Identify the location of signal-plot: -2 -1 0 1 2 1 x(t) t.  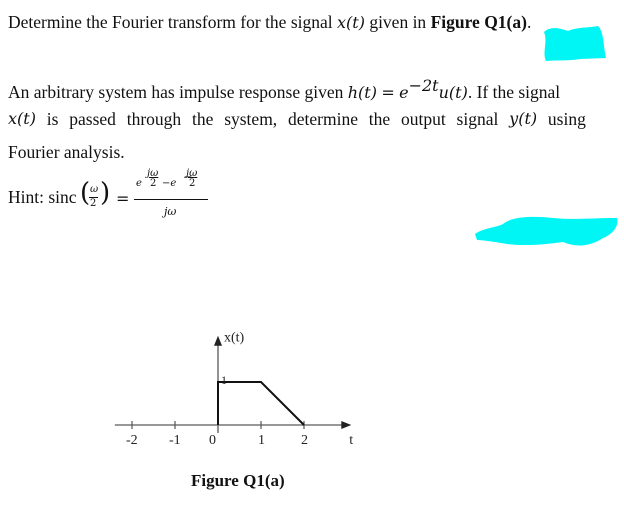
(233, 389).